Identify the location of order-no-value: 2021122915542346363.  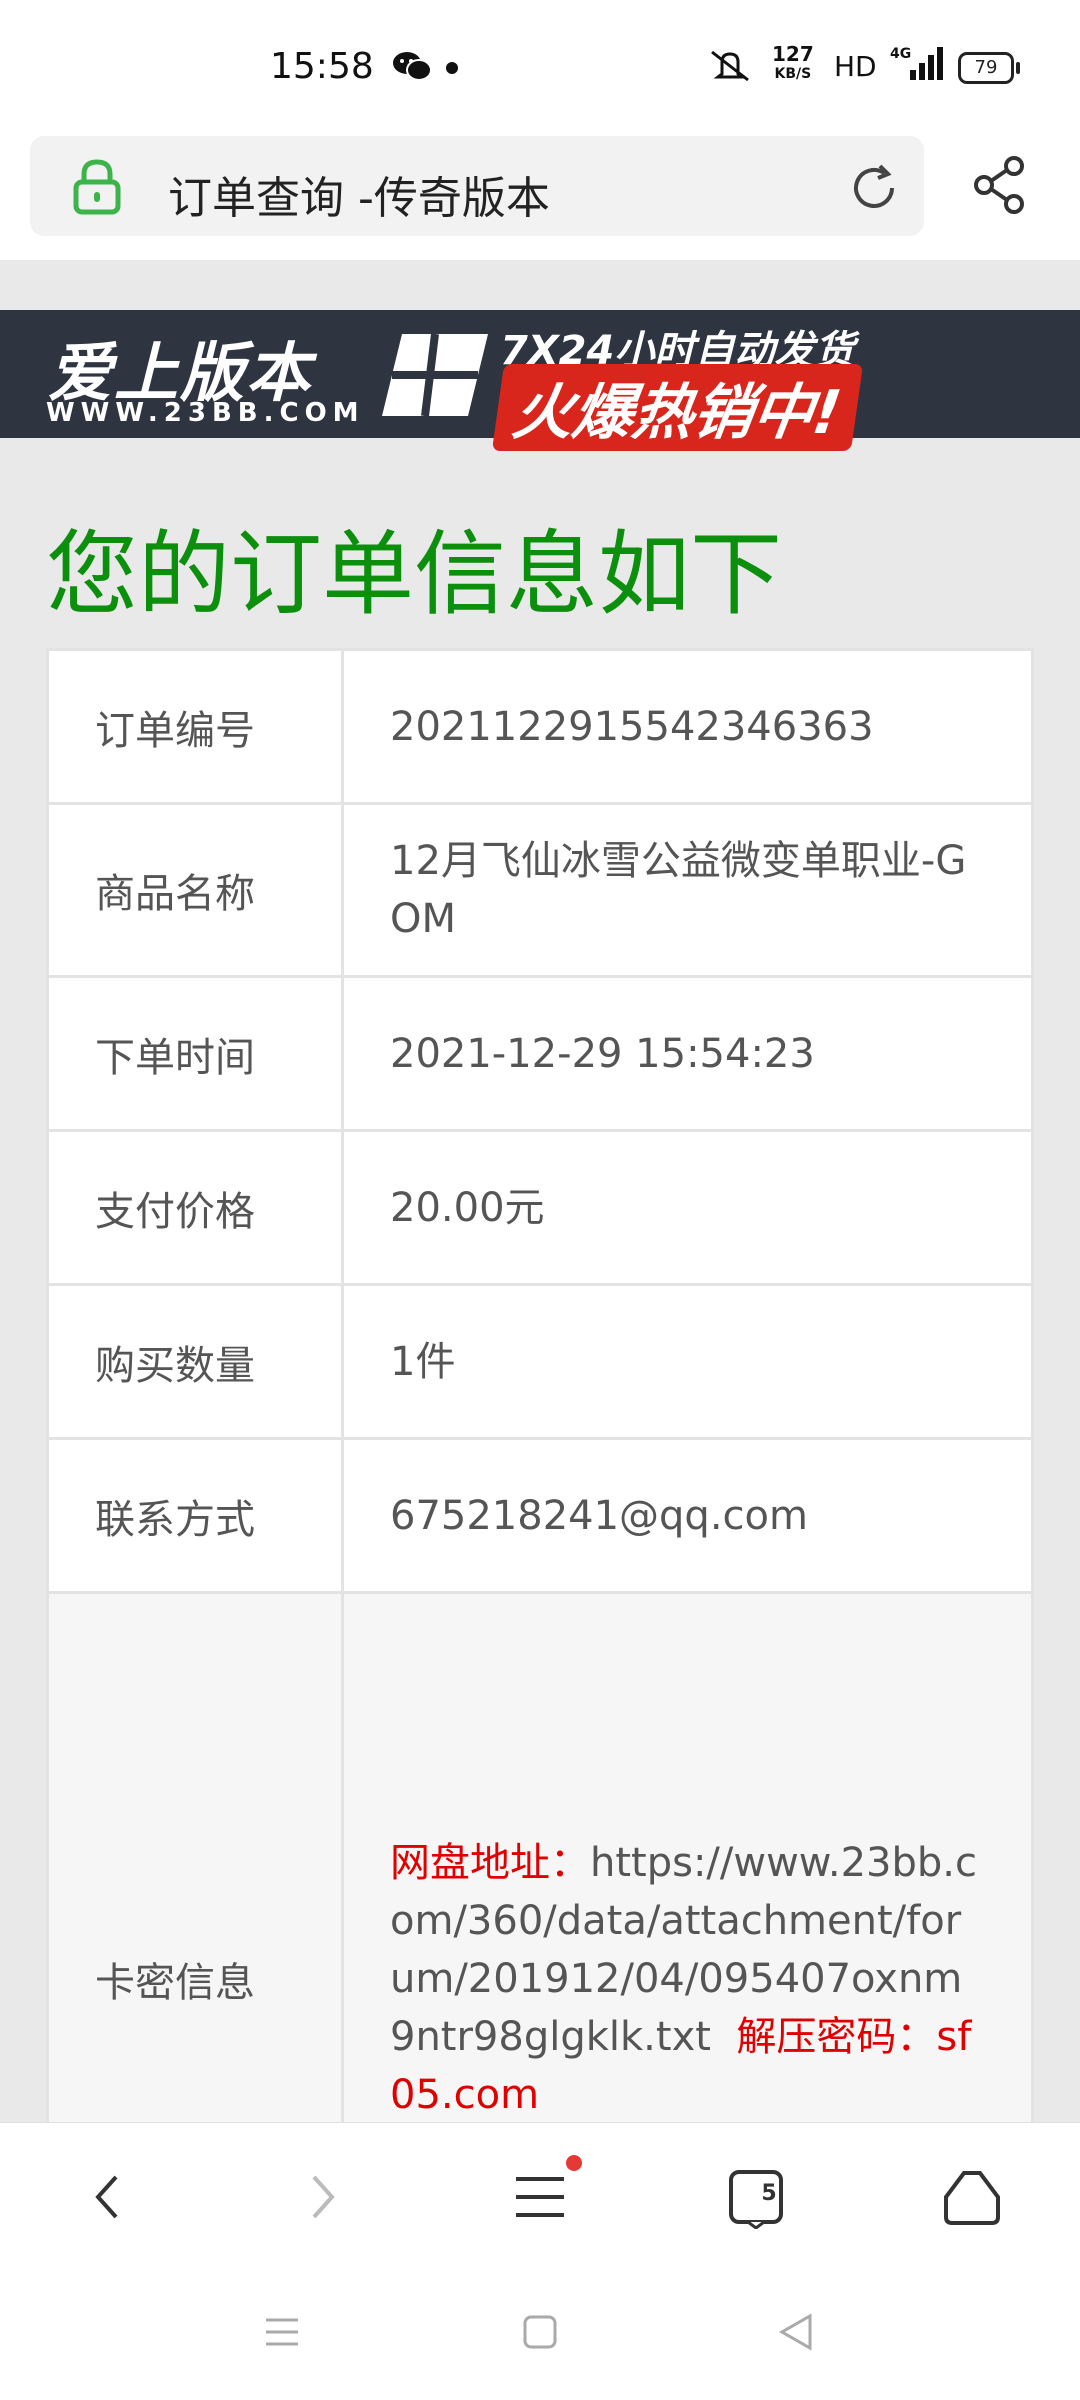
(687, 726).